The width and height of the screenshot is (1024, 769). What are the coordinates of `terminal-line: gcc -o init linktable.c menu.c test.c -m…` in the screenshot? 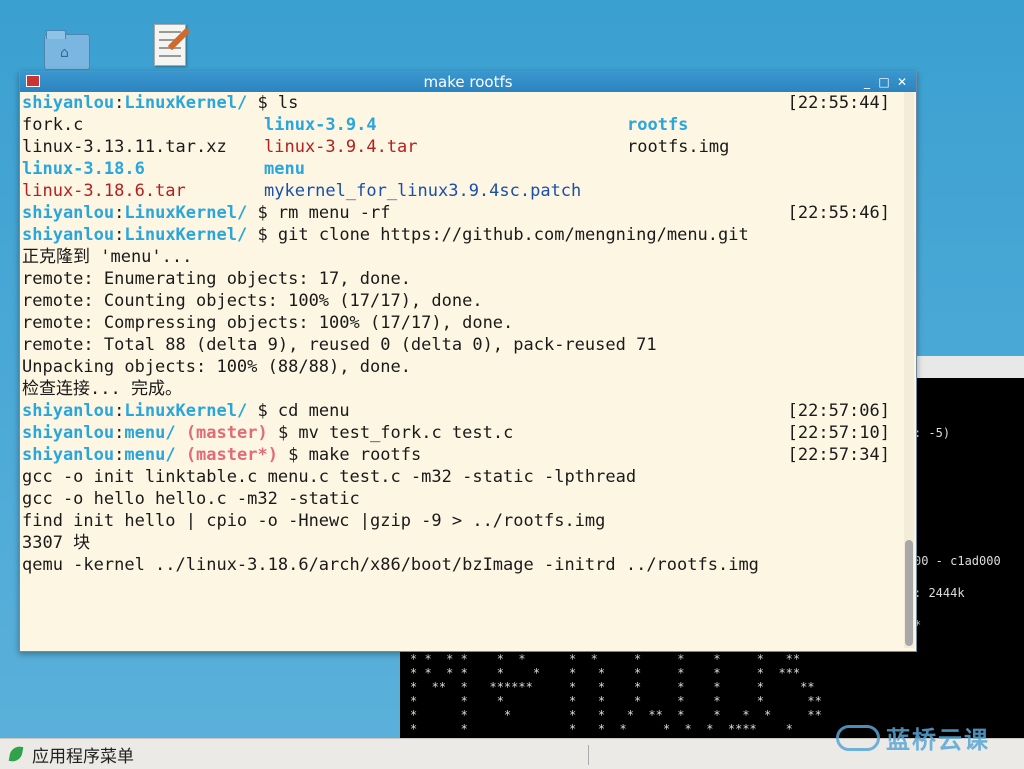 It's located at (329, 477).